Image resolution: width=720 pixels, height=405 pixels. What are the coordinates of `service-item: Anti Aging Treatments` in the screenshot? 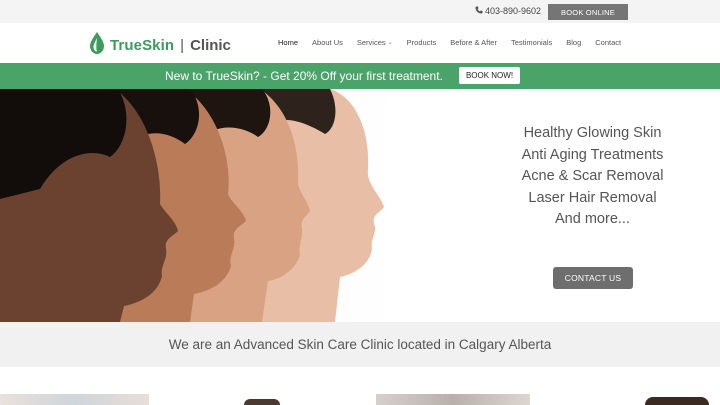 It's located at (592, 154).